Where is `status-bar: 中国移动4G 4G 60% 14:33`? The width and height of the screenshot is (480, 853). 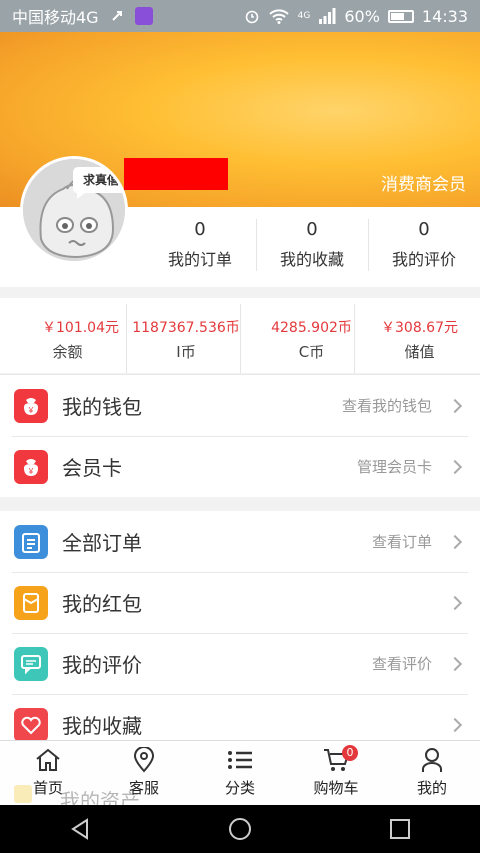
status-bar: 中国移动4G 4G 60% 14:33 is located at coordinates (240, 16).